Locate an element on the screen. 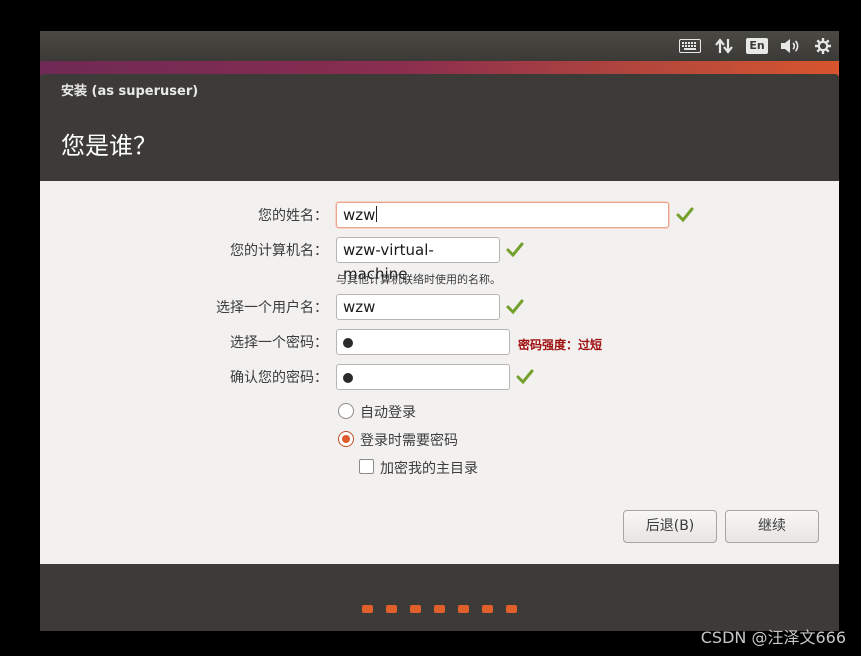  require-password-label: 登录时需要密码 is located at coordinates (409, 440).